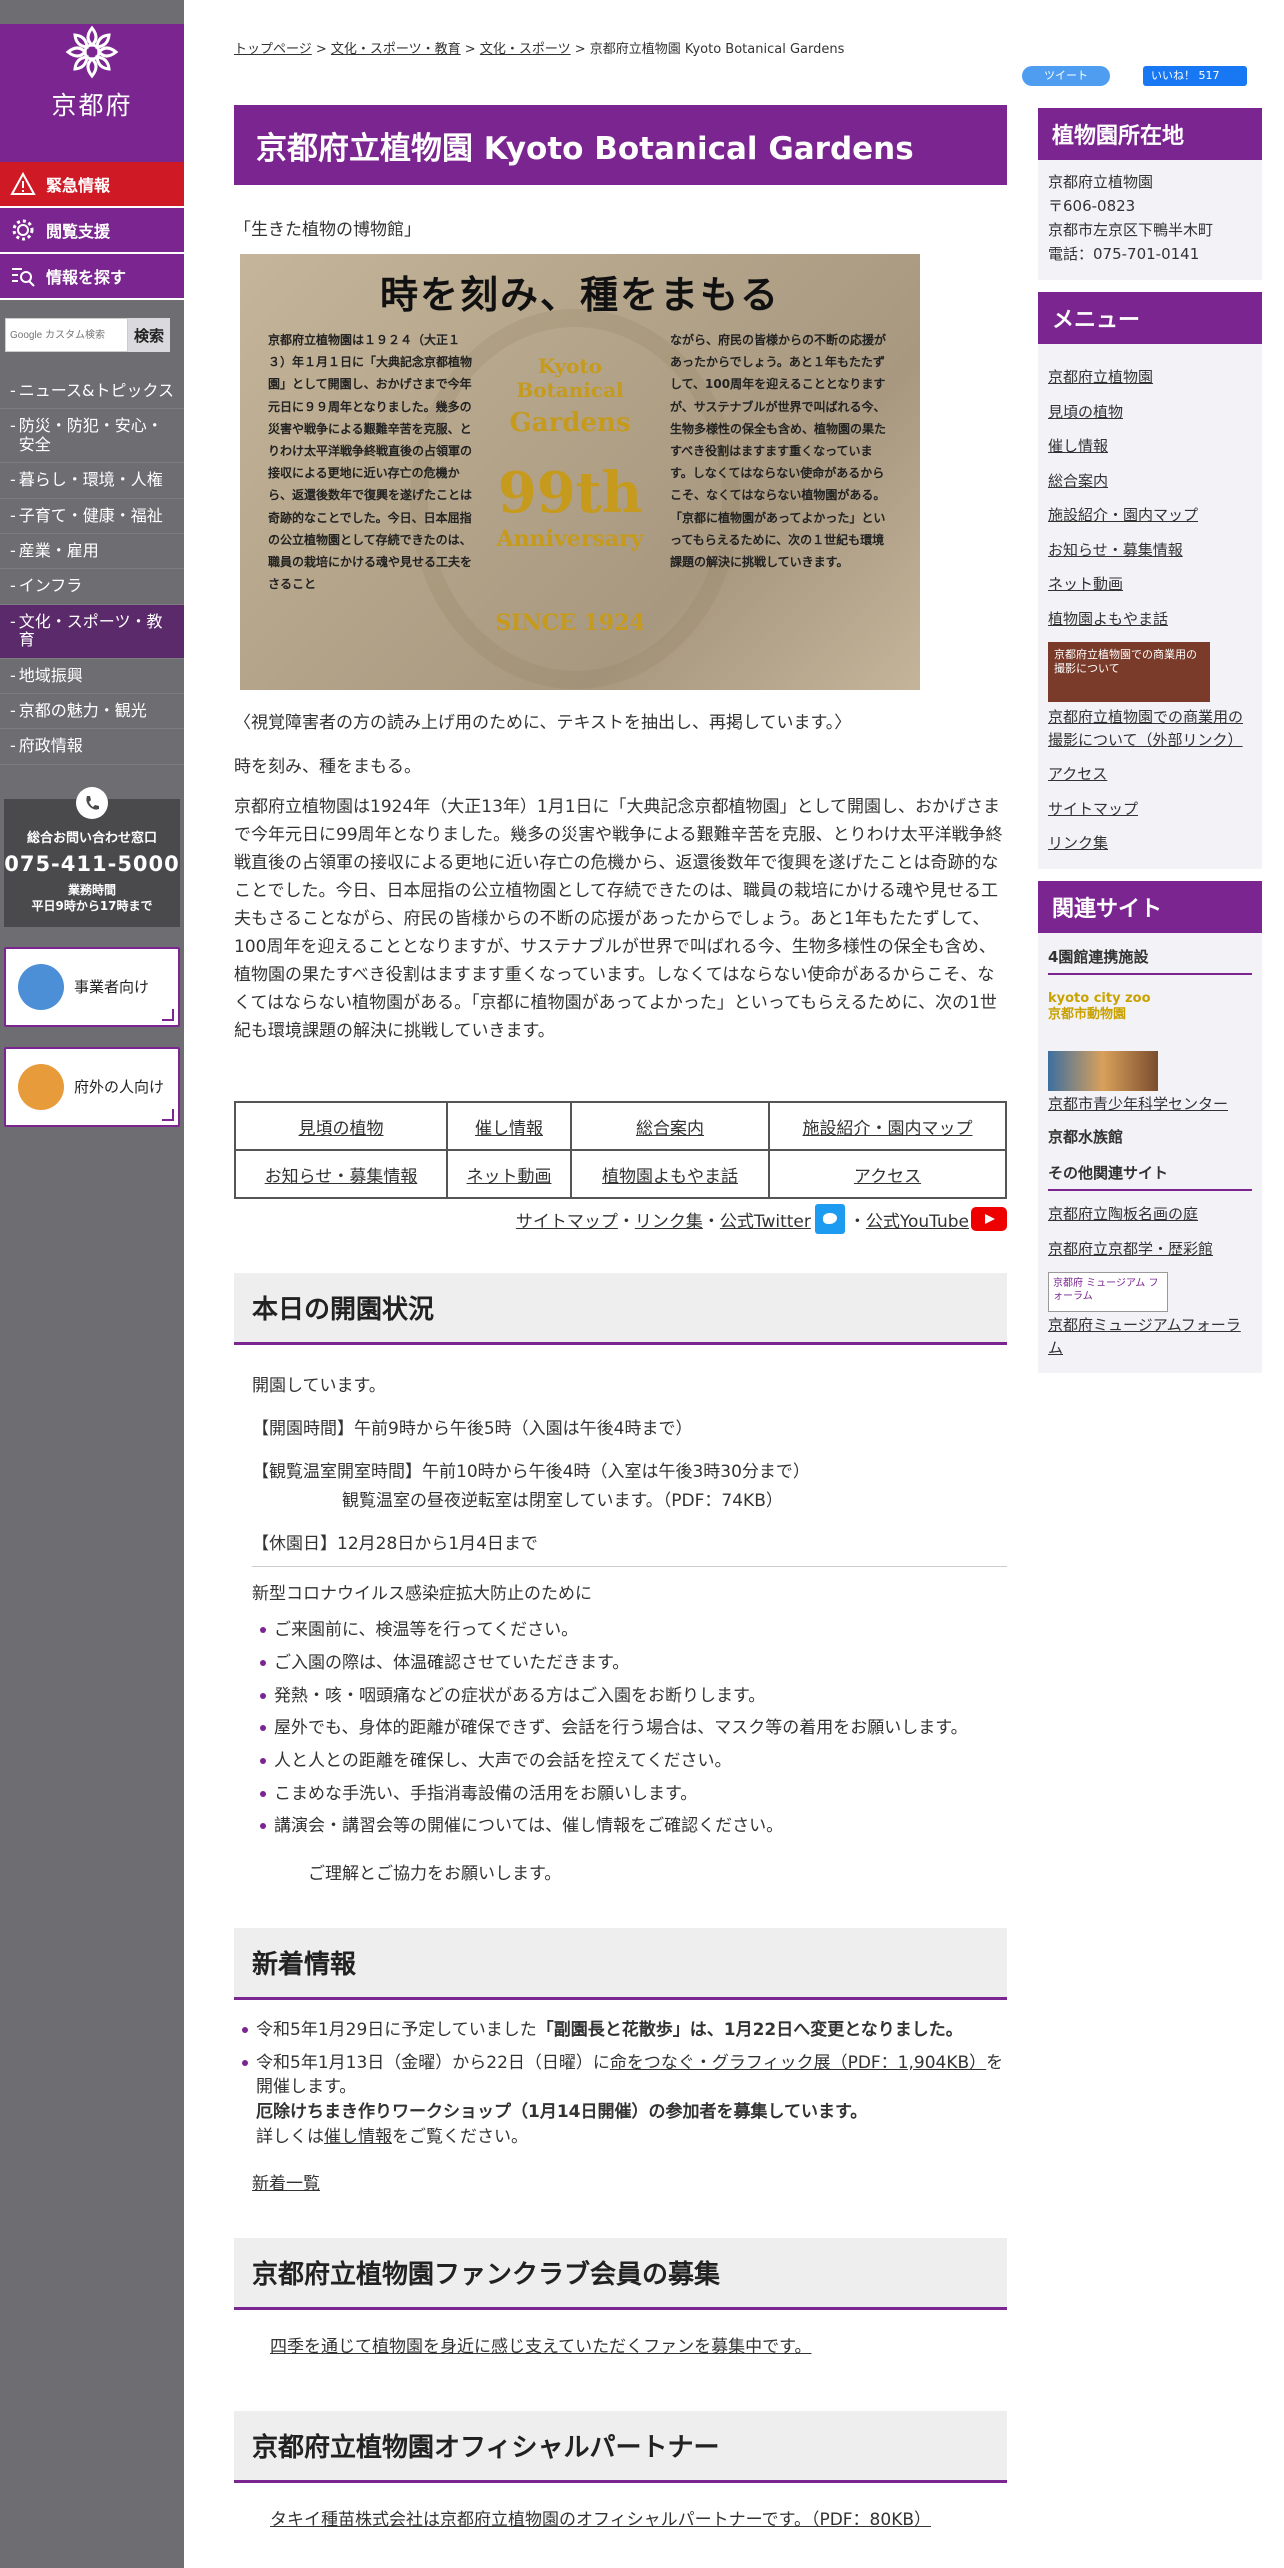 The height and width of the screenshot is (2568, 1284). I want to click on link-highlight-plants: 見頃の植物, so click(341, 1129).